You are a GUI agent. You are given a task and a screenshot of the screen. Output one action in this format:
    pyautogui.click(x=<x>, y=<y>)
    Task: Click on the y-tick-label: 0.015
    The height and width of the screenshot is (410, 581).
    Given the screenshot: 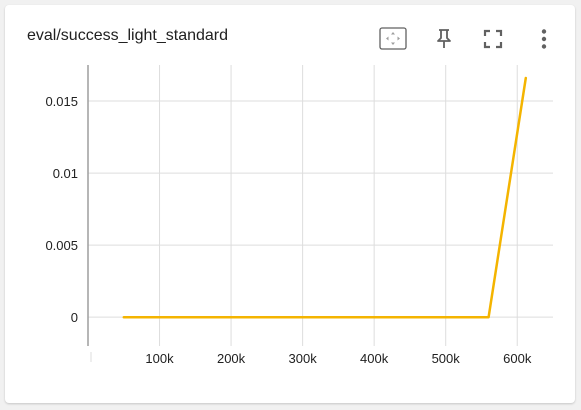 What is the action you would take?
    pyautogui.click(x=61, y=101)
    